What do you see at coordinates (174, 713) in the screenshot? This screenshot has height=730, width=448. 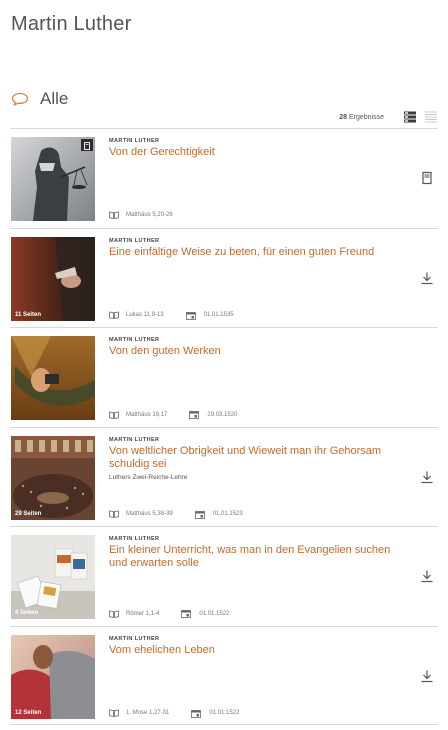 I see `item-meta: 1. Mose 1,27-31 01.01.1522` at bounding box center [174, 713].